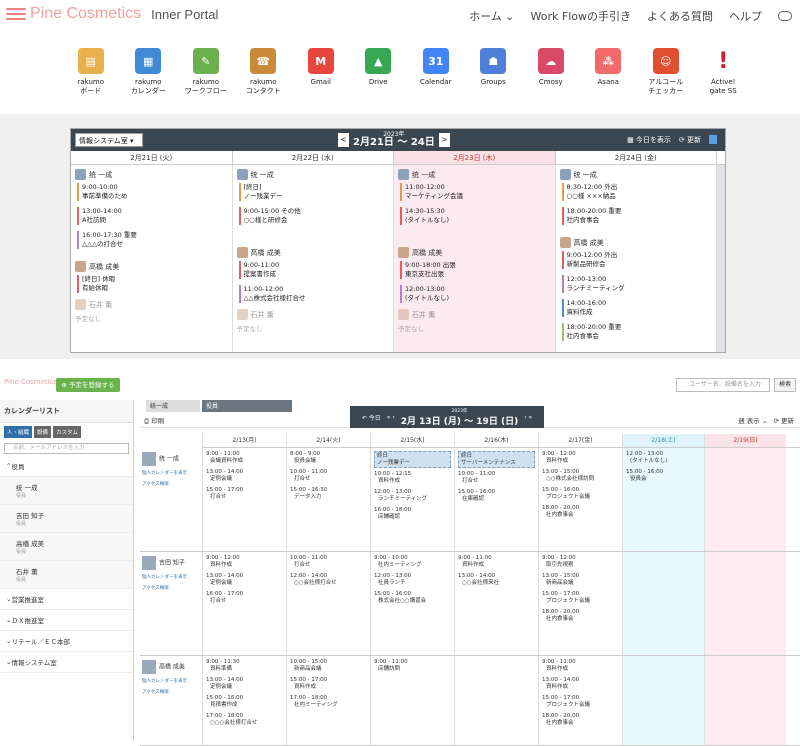  I want to click on calendar-event: 8:30-12:00 外出 ○○様 ×××納品, so click(637, 192).